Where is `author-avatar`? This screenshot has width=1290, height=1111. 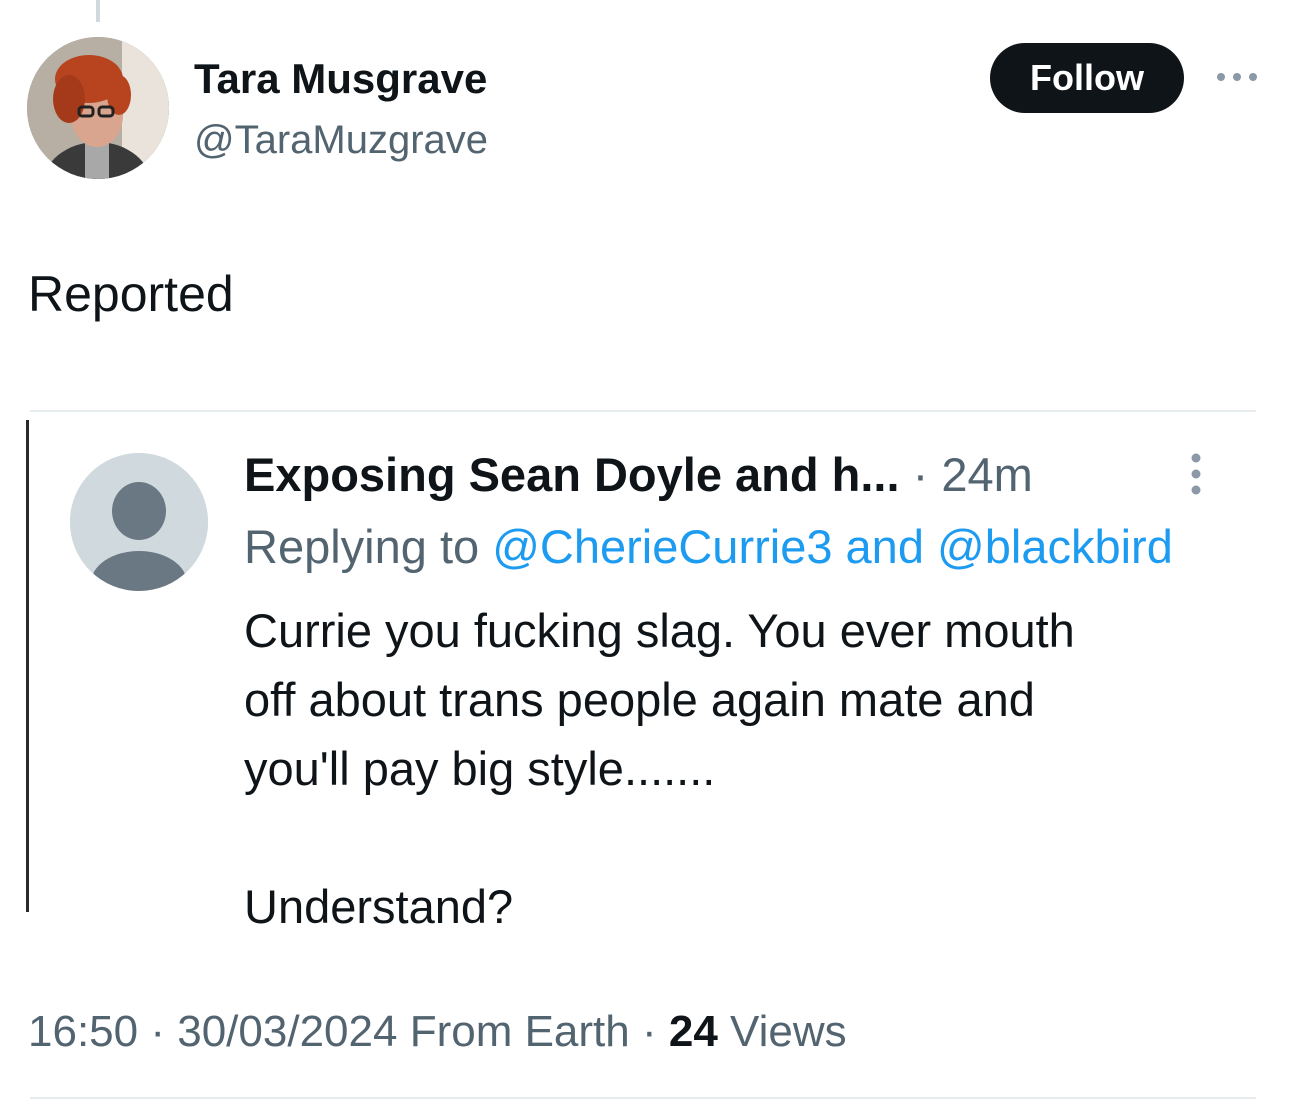 author-avatar is located at coordinates (98, 108).